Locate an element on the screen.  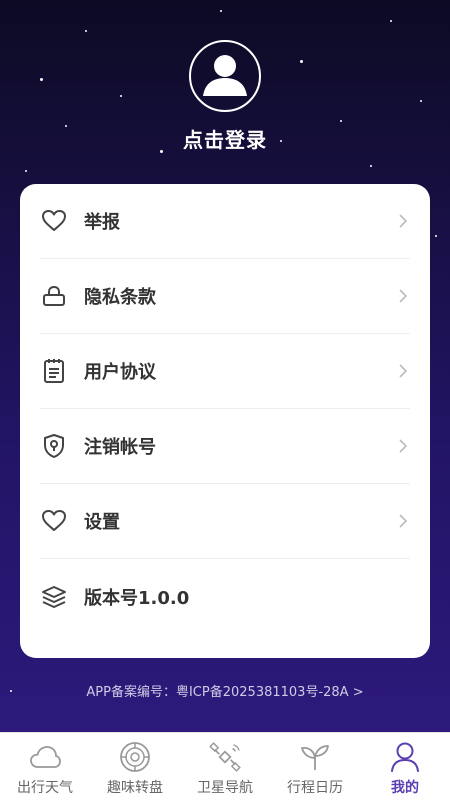
user-avatar-icon is located at coordinates (225, 76).